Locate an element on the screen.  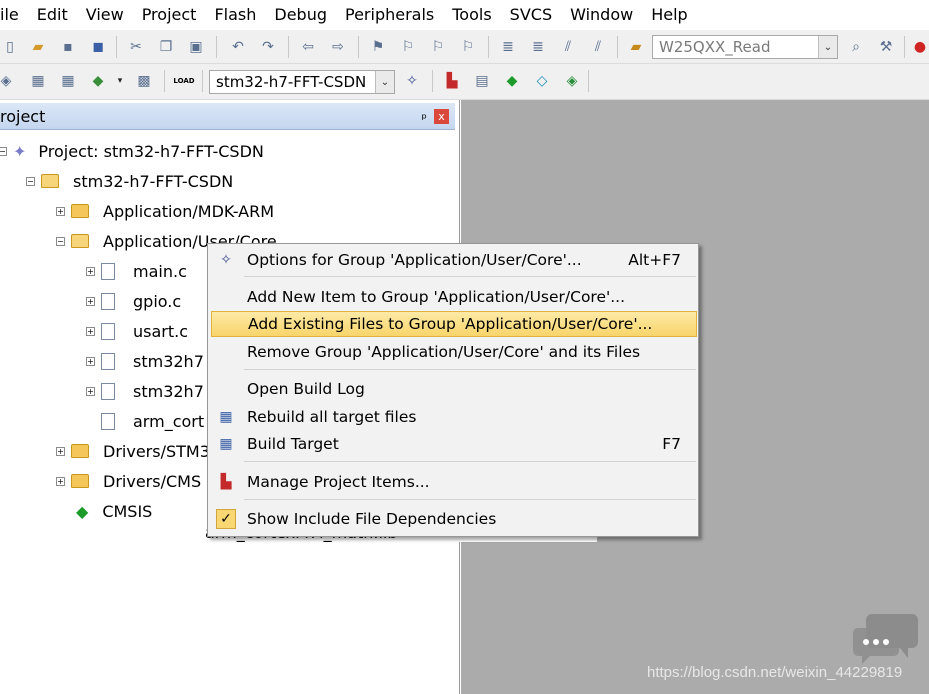
paste-icon: ▣ is located at coordinates (196, 47).